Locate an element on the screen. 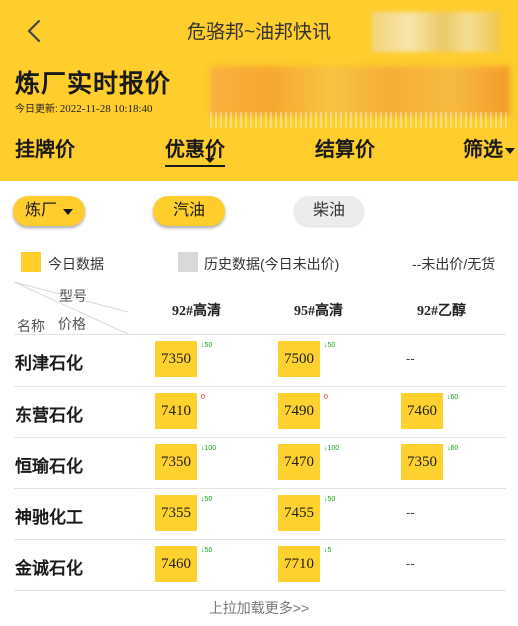 This screenshot has height=626, width=518. refinery-name: 东营石化 is located at coordinates (49, 415).